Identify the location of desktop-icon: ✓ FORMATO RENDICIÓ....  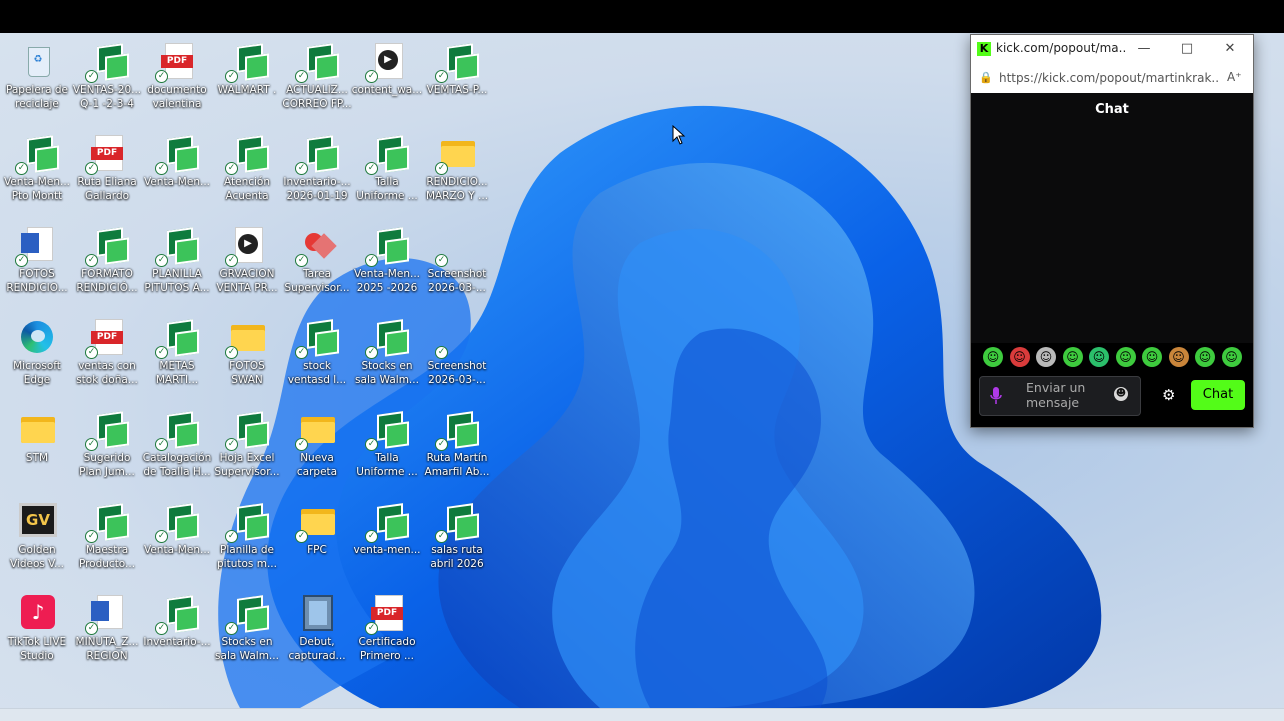
(107, 265).